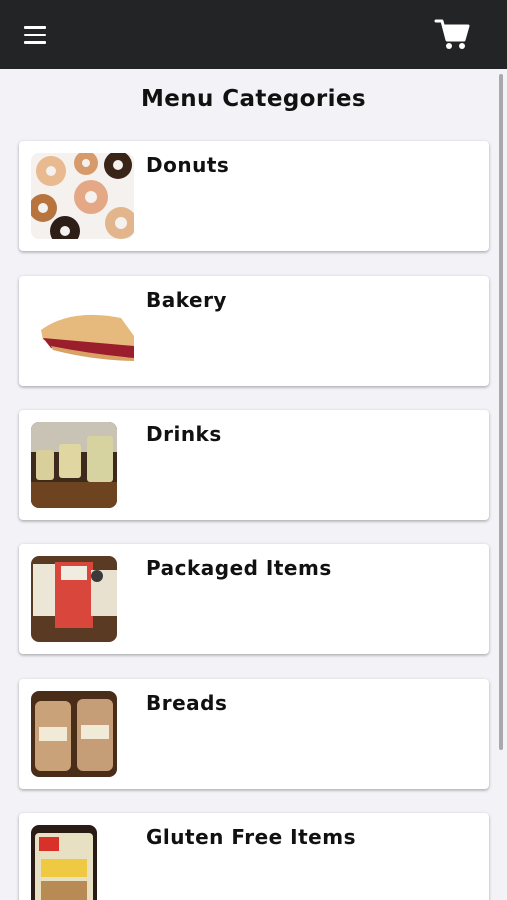 The width and height of the screenshot is (507, 900). What do you see at coordinates (35, 35) in the screenshot?
I see `hamburger-menu-icon` at bounding box center [35, 35].